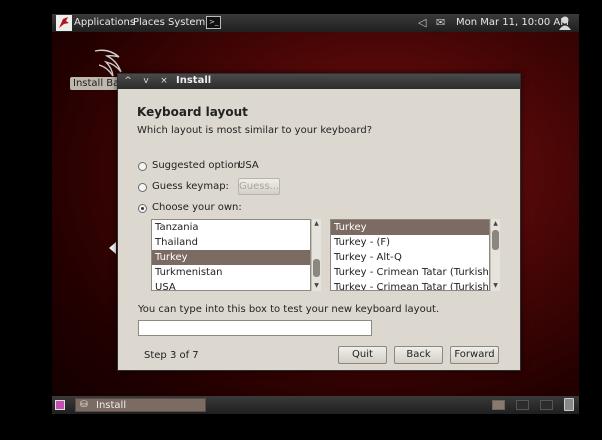 The width and height of the screenshot is (602, 440). Describe the element at coordinates (142, 166) in the screenshot. I see `radio-suggested-option` at that location.